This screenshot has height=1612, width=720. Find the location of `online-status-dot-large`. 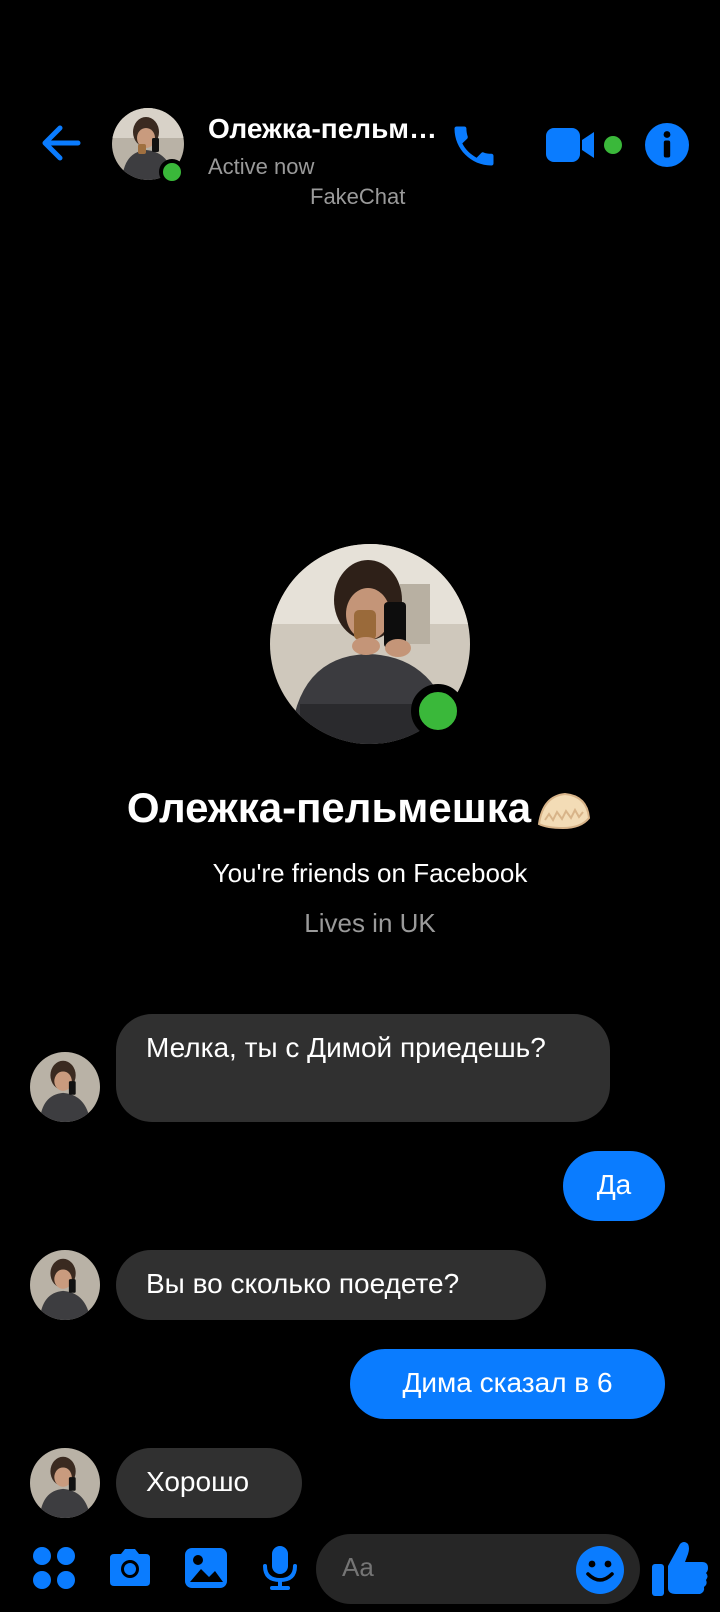

online-status-dot-large is located at coordinates (438, 711).